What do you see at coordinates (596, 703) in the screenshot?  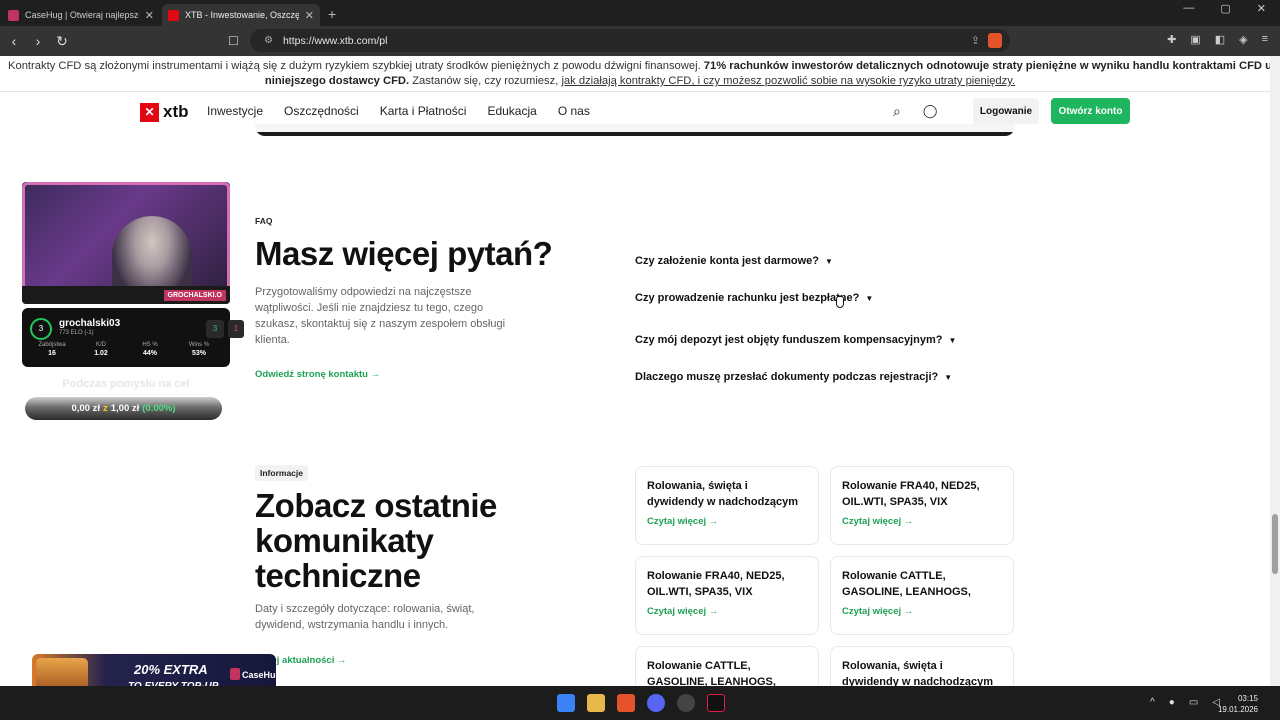 I see `file-explorer-icon` at bounding box center [596, 703].